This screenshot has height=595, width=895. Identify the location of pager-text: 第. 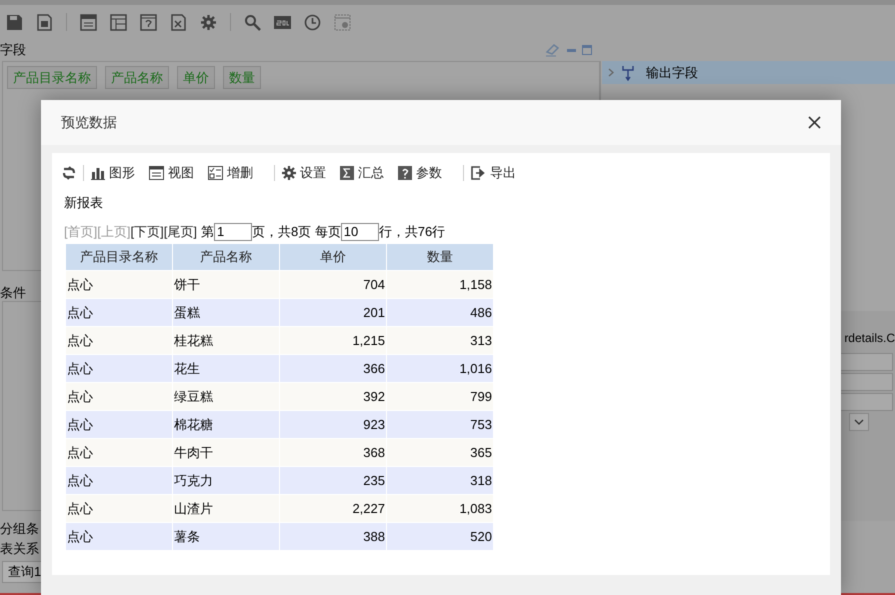
(207, 232).